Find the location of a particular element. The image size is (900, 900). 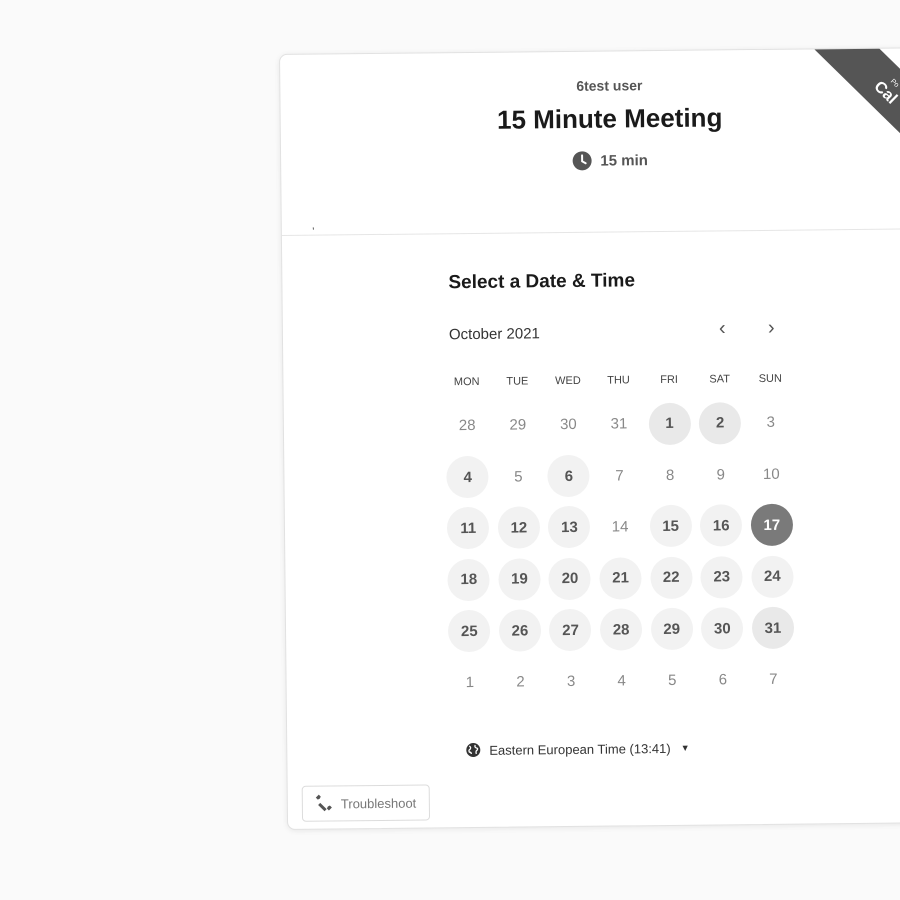

weekday-header: MON TUE WED THU FRI SAT SUN is located at coordinates (618, 381).